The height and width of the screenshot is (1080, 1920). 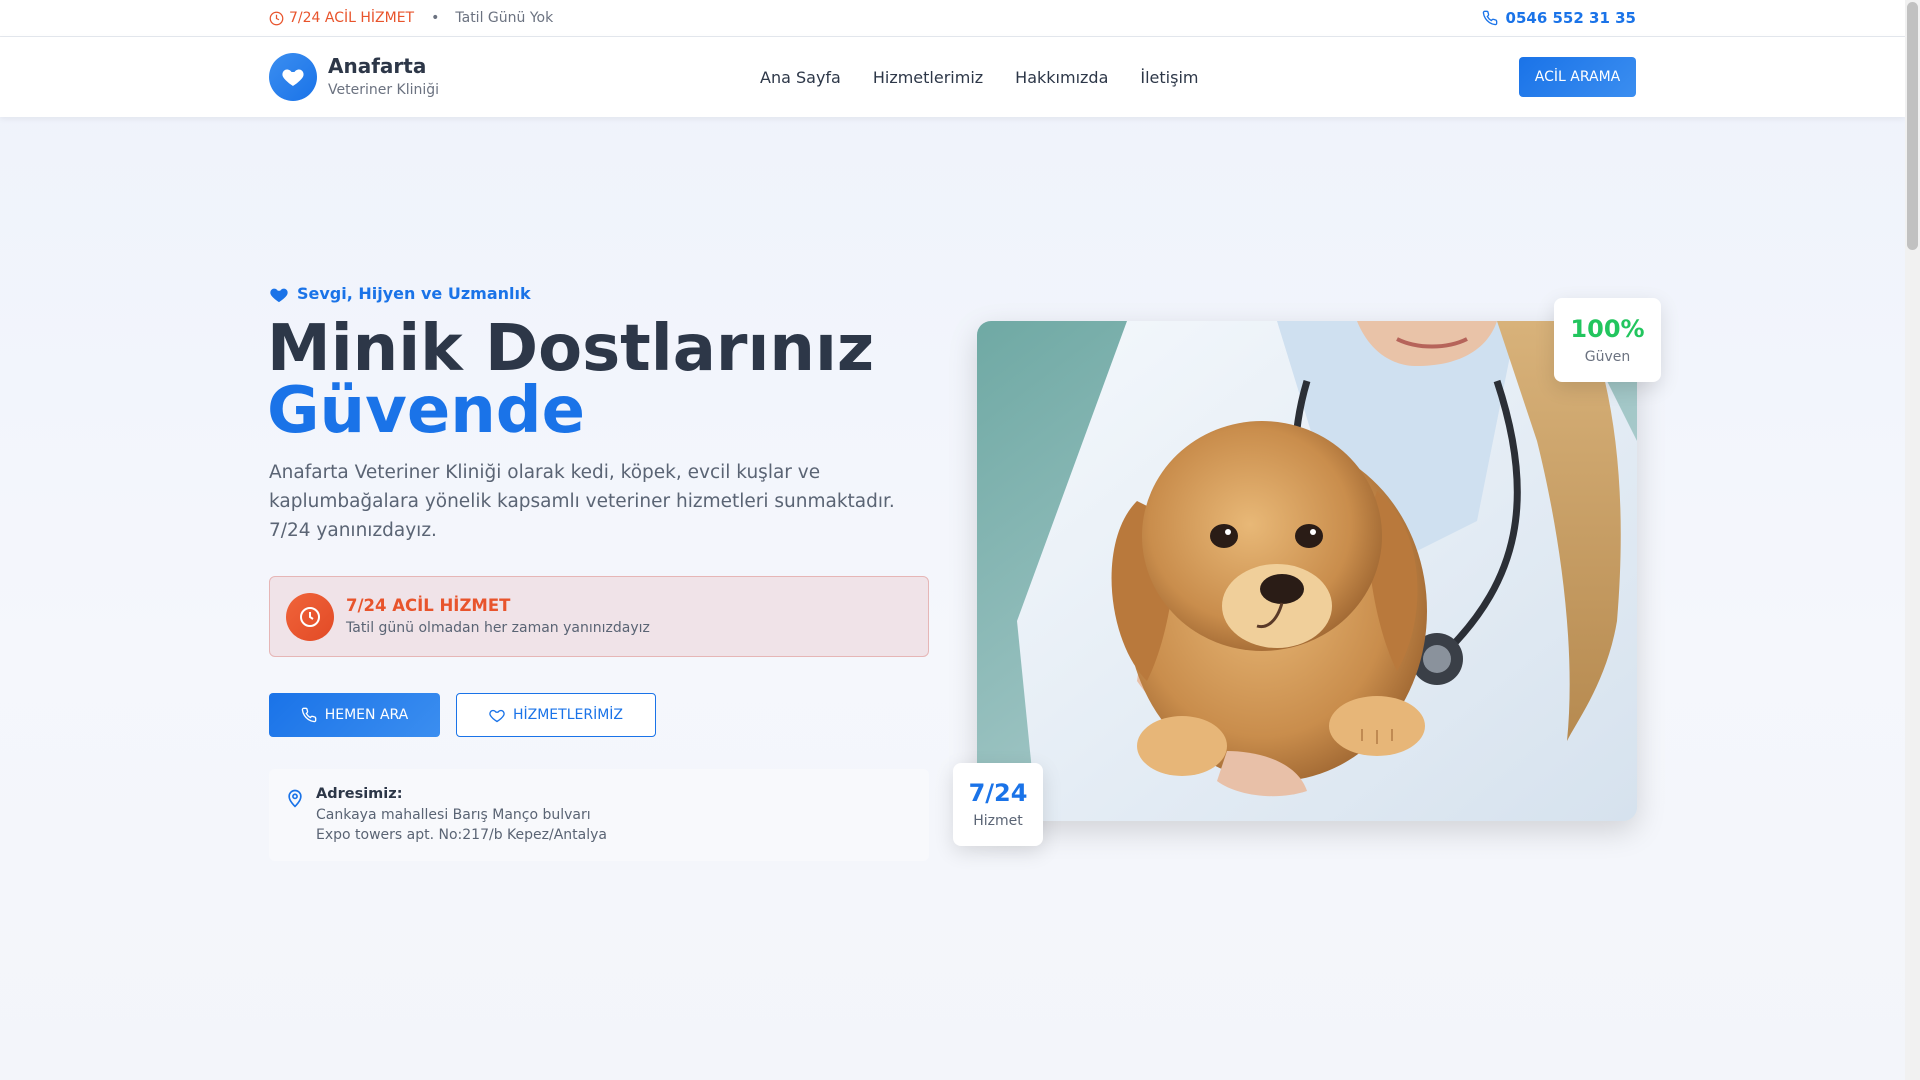 I want to click on emergency-title: 7/24 ACİL HİZMET, so click(x=428, y=605).